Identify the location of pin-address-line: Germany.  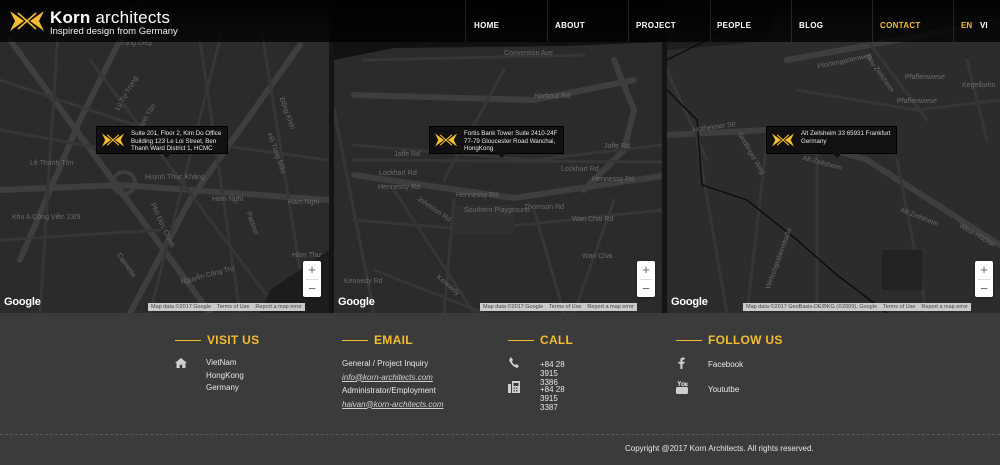
(814, 141).